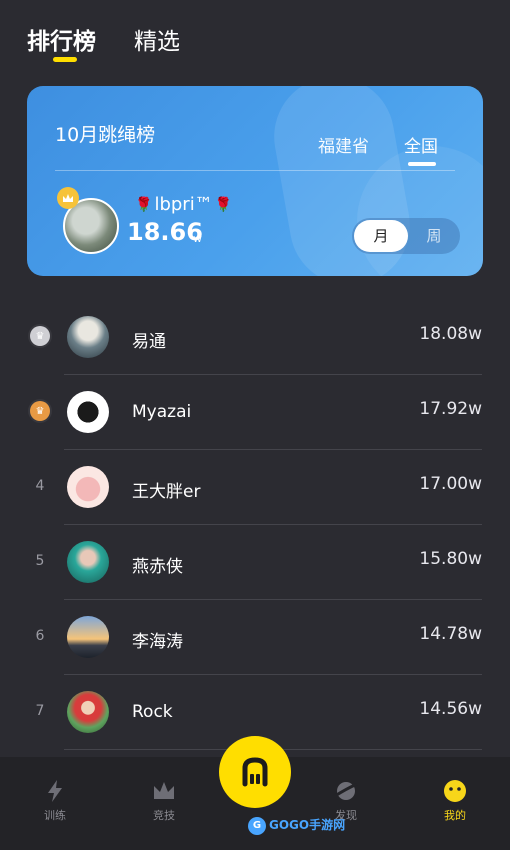 The height and width of the screenshot is (850, 510). Describe the element at coordinates (55, 791) in the screenshot. I see `lightning-icon` at that location.